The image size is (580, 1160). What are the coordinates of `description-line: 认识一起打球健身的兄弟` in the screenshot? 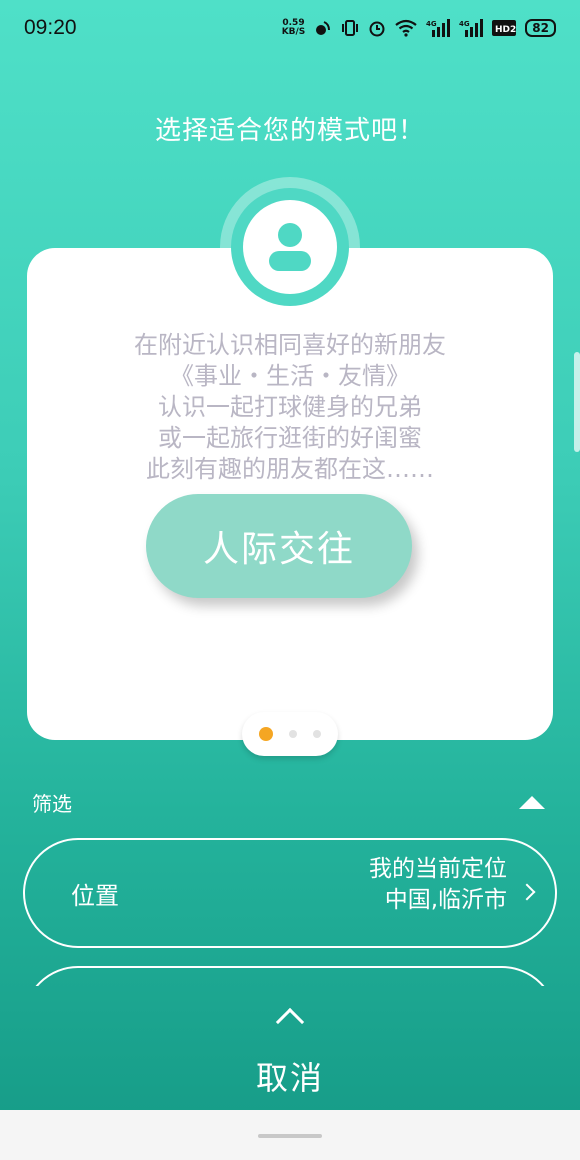 It's located at (290, 407).